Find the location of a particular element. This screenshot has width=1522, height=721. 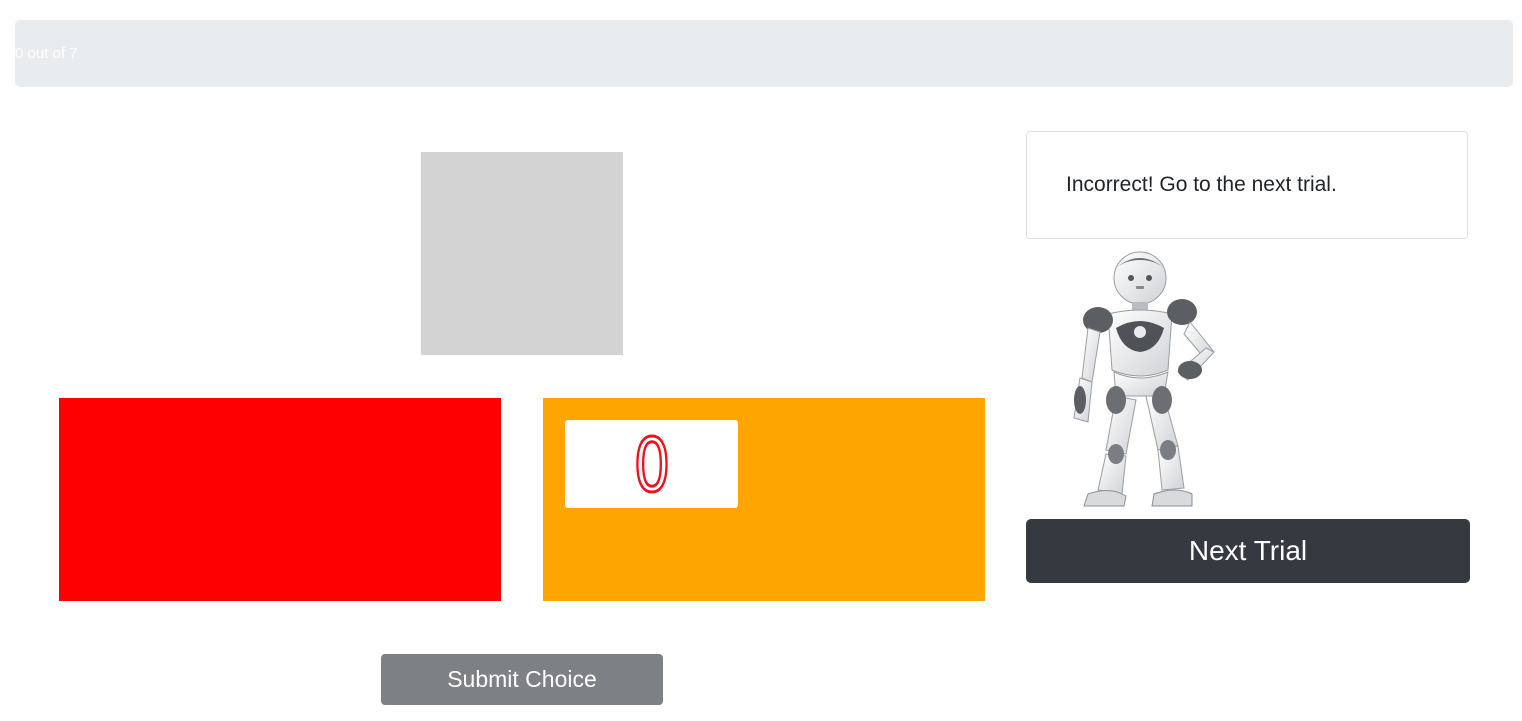

humanoid-robot-icon is located at coordinates (1143, 381).